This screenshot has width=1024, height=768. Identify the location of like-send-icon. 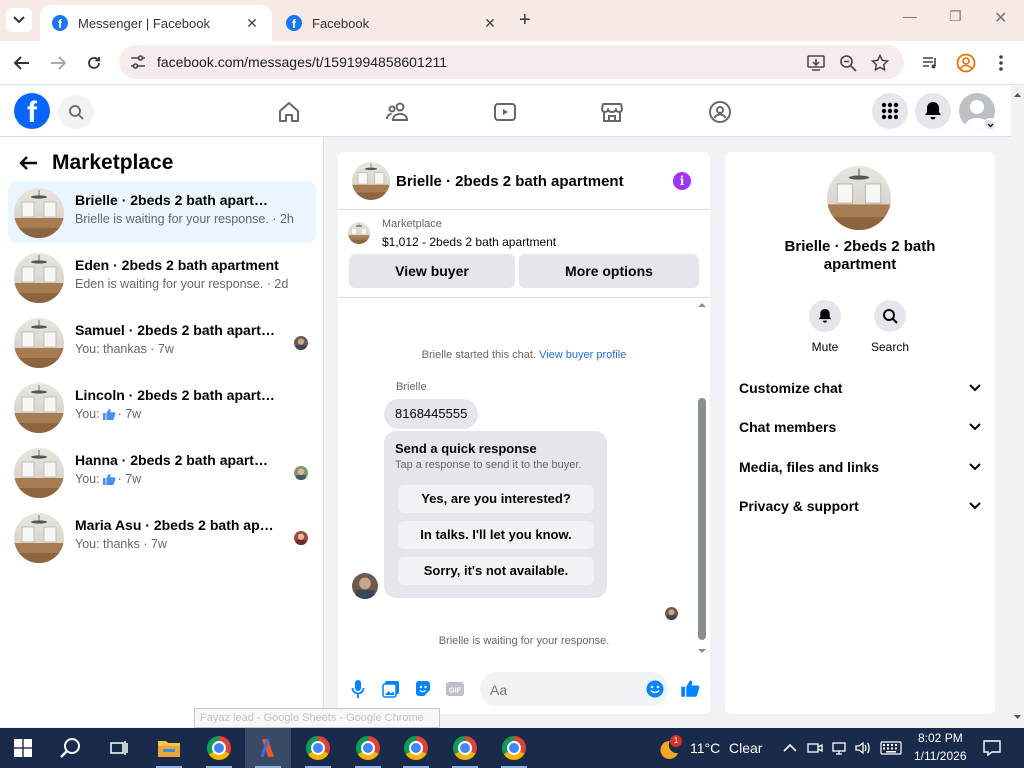
(690, 688).